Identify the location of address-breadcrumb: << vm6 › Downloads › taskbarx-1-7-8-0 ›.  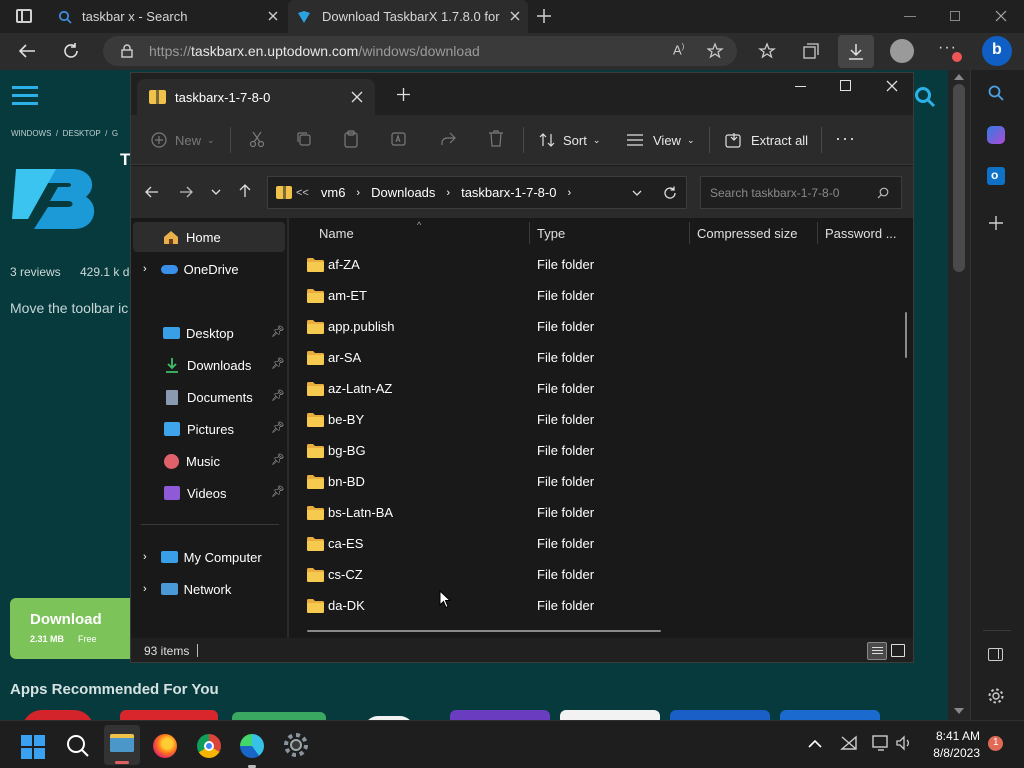
(477, 192).